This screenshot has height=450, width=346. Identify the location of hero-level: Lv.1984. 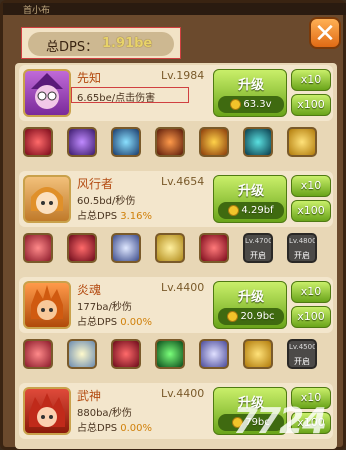
(183, 75).